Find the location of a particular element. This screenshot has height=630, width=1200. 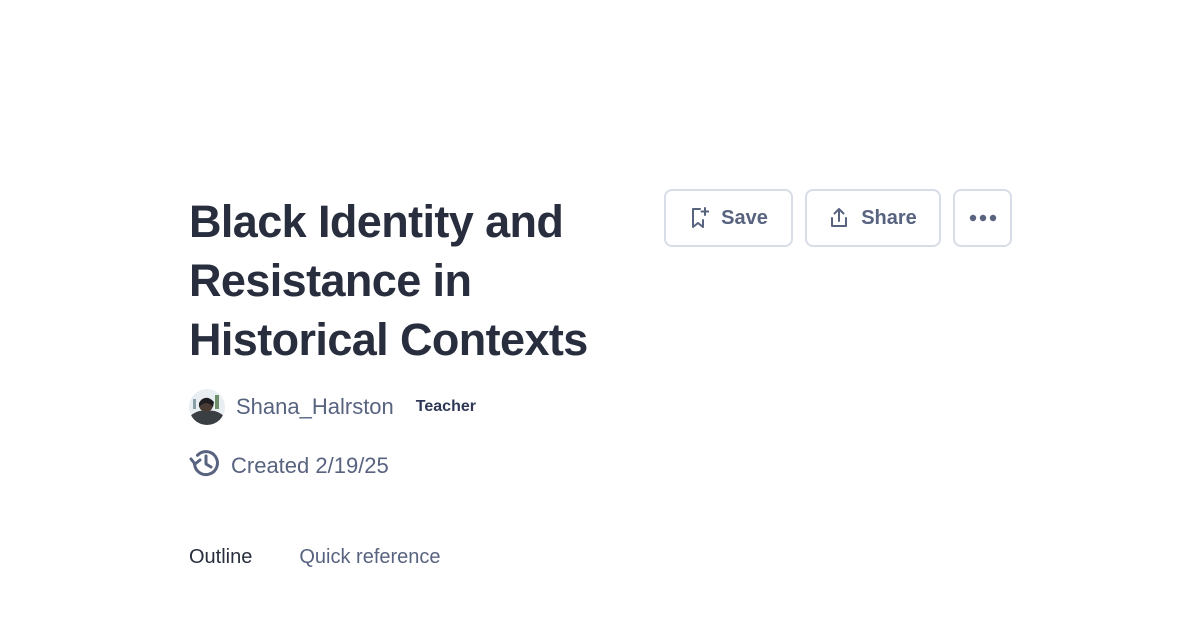

author-row: Shana_Halrston Teacher is located at coordinates (332, 407).